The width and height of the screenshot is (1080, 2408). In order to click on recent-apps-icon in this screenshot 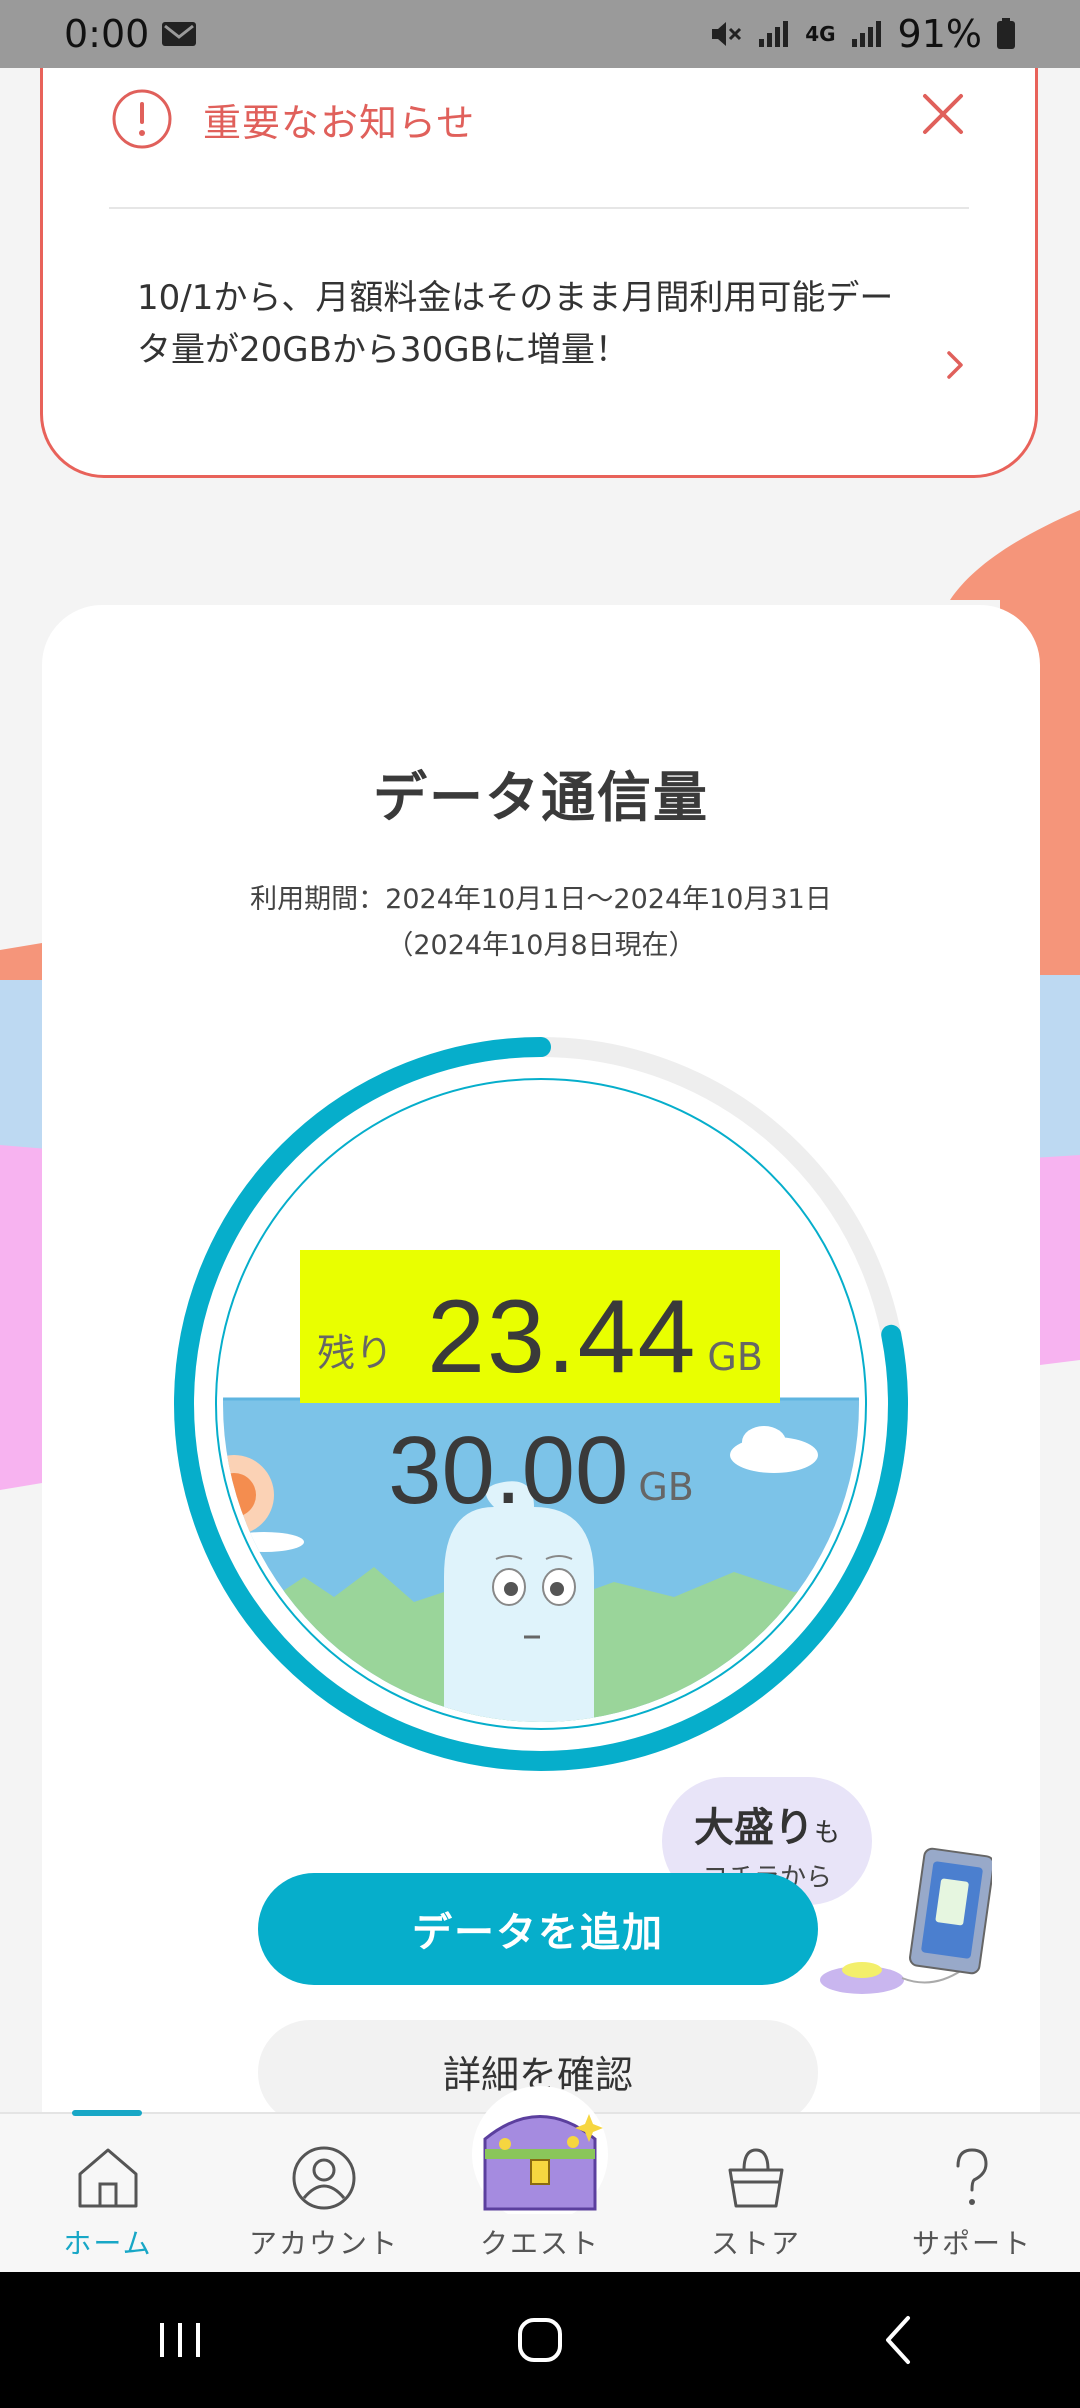, I will do `click(180, 2340)`.